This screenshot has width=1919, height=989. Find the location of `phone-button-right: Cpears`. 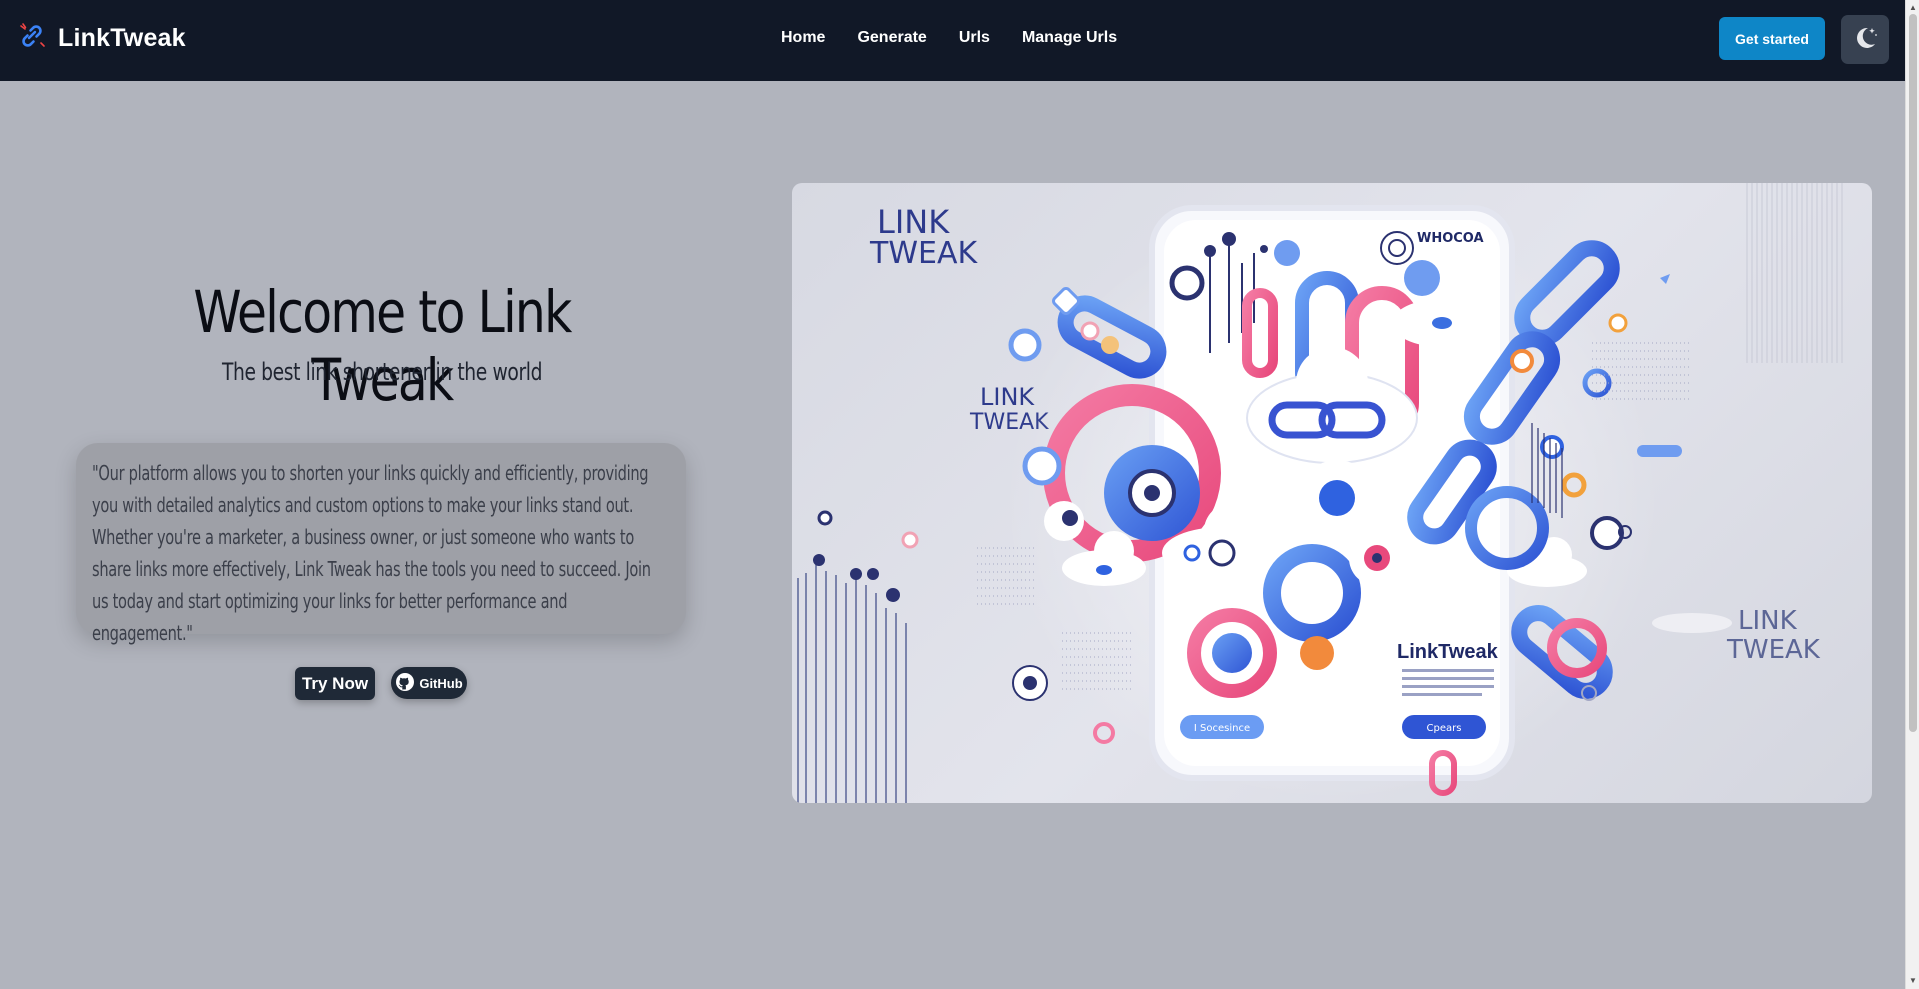

phone-button-right: Cpears is located at coordinates (1444, 728).